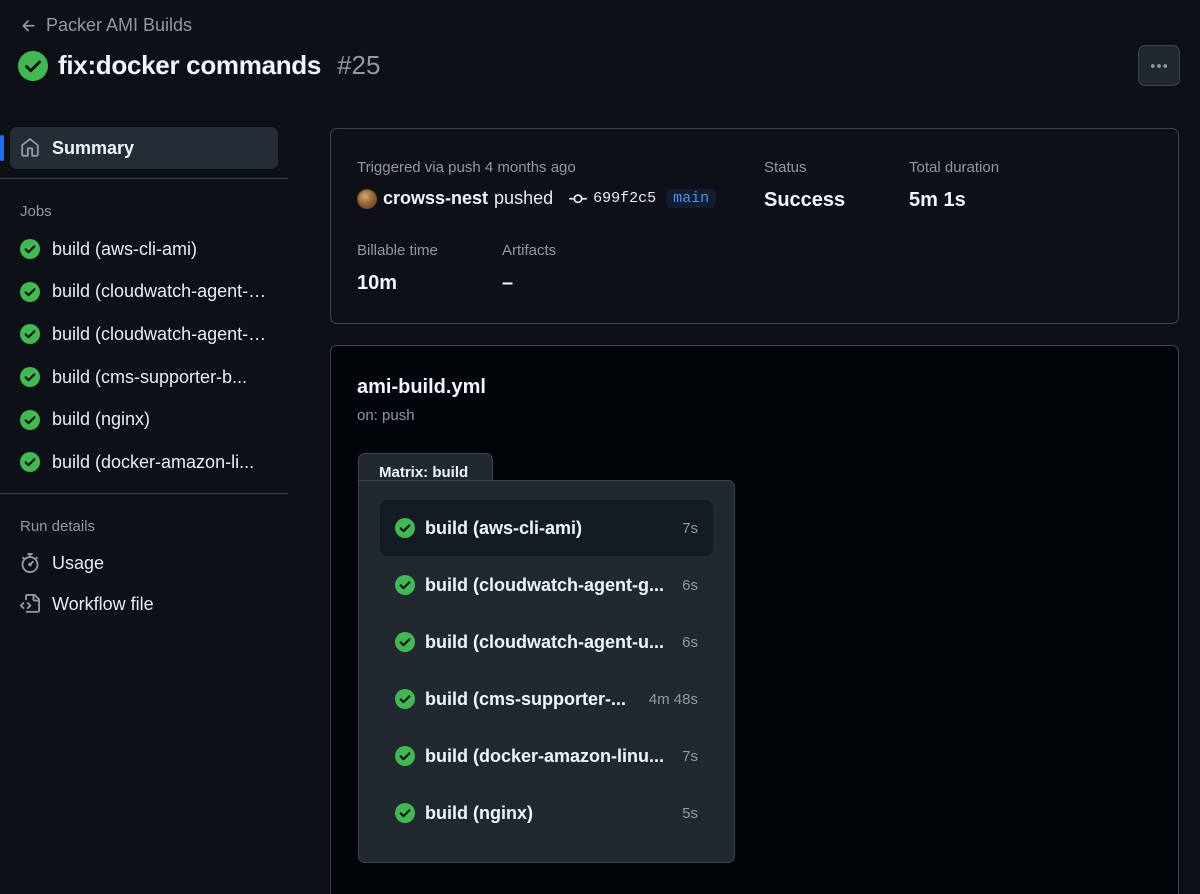 This screenshot has height=894, width=1200. Describe the element at coordinates (805, 200) in the screenshot. I see `status-value: Success` at that location.